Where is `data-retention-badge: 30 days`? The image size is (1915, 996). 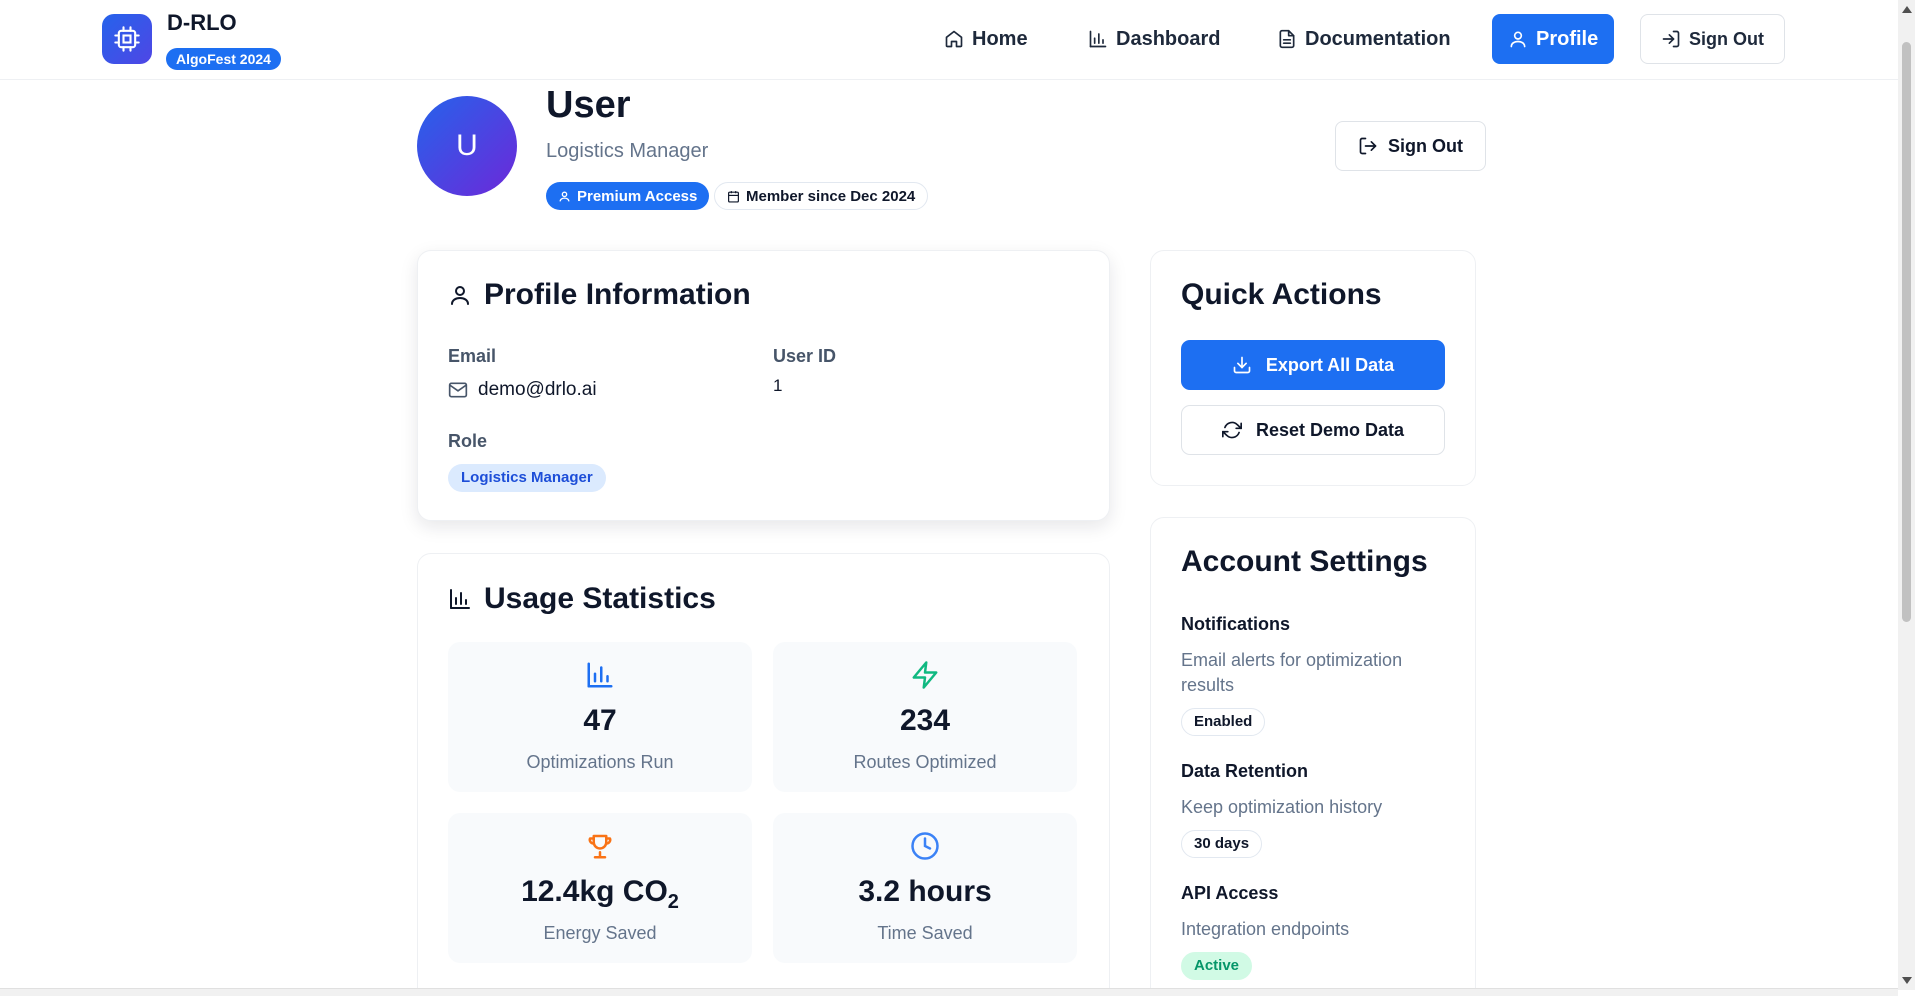 data-retention-badge: 30 days is located at coordinates (1222, 844).